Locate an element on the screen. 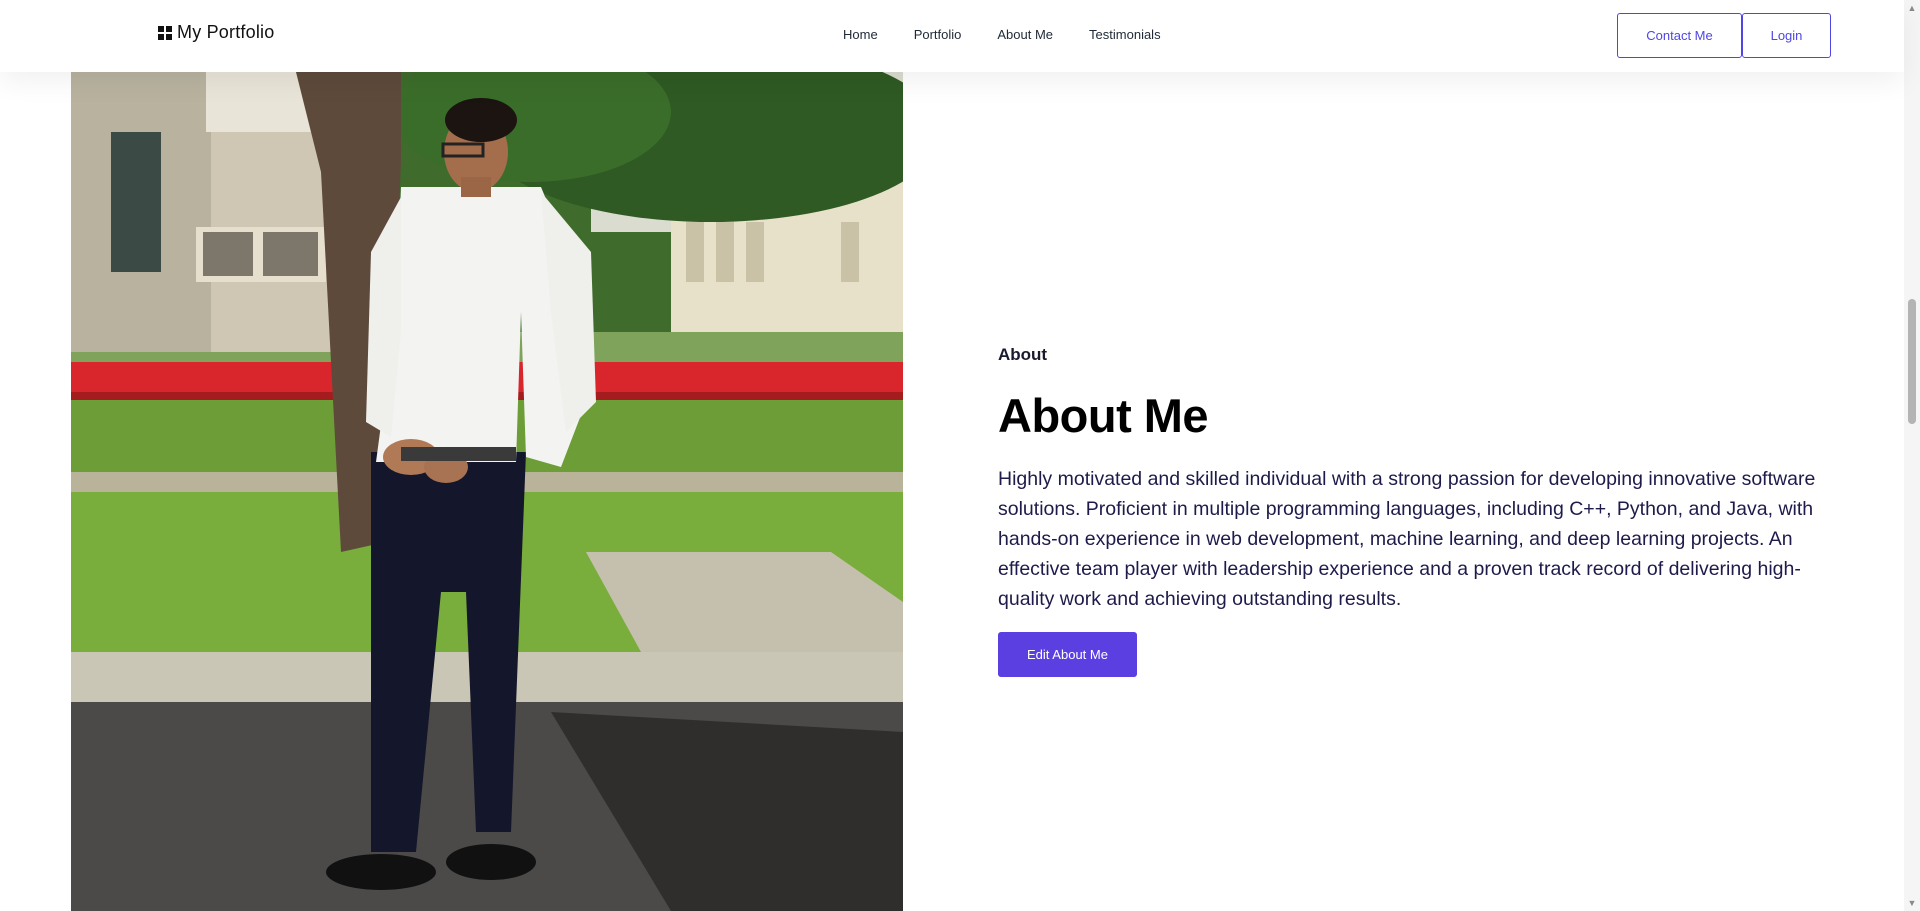 The width and height of the screenshot is (1920, 911). portfolio-logo-icon is located at coordinates (165, 32).